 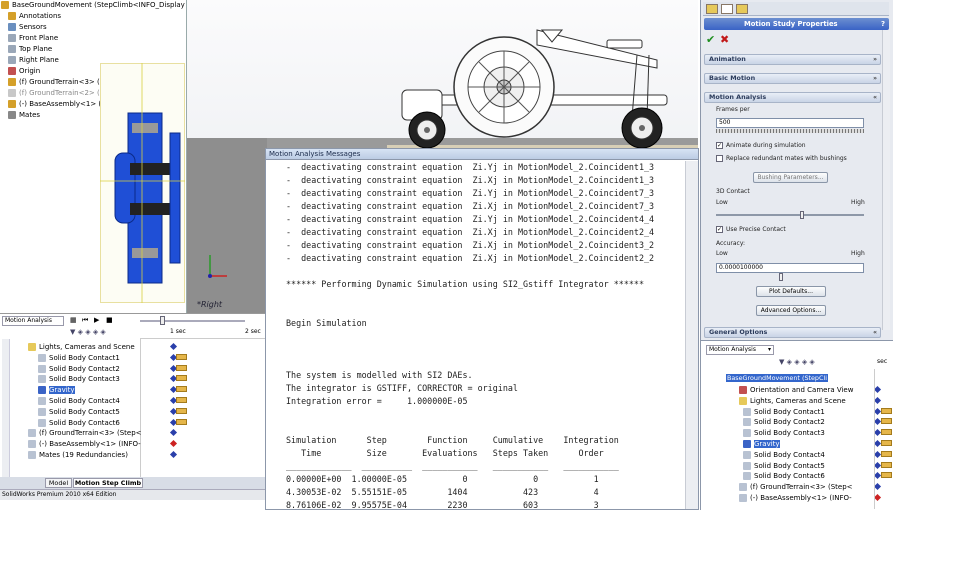 What do you see at coordinates (727, 9) in the screenshot?
I see `property-manager-icon` at bounding box center [727, 9].